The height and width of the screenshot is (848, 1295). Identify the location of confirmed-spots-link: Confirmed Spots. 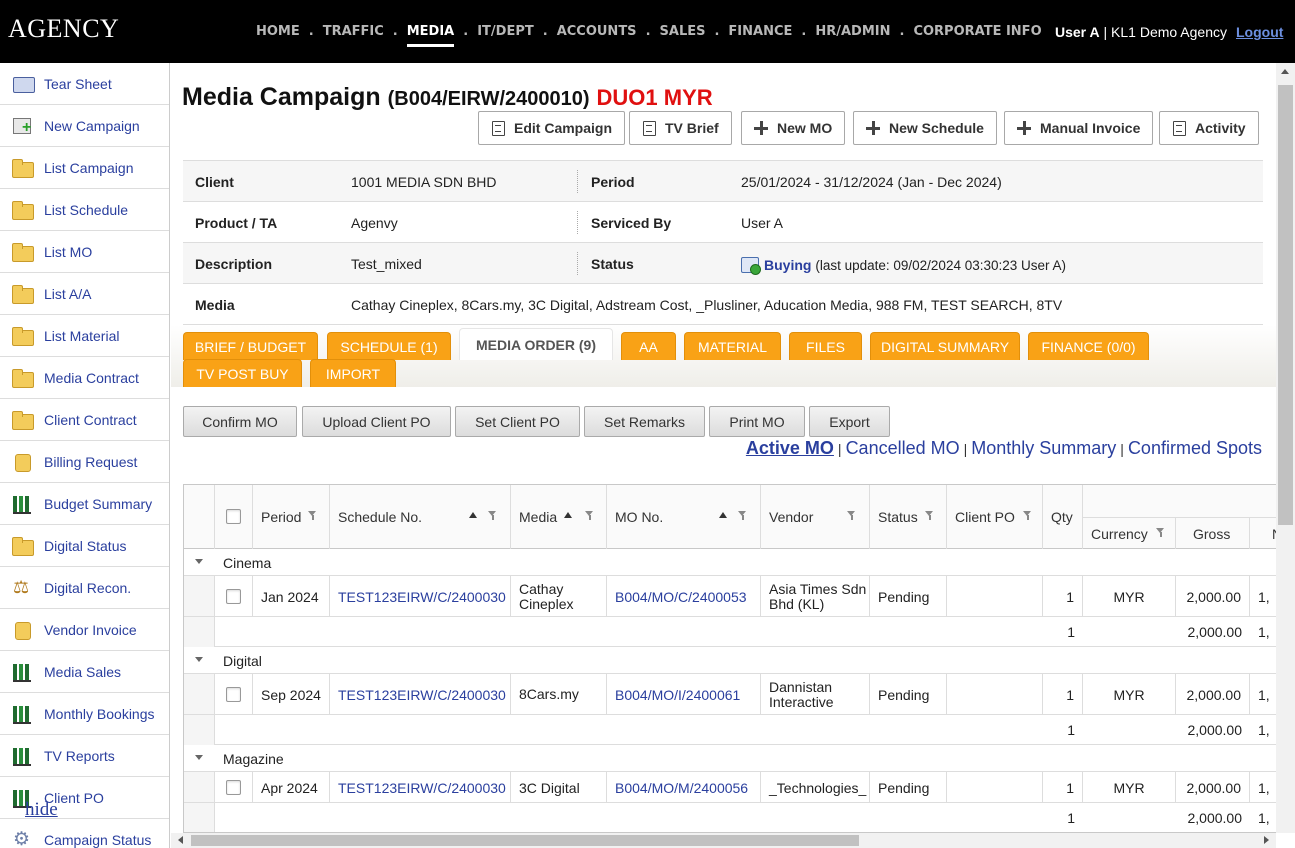
(1195, 448).